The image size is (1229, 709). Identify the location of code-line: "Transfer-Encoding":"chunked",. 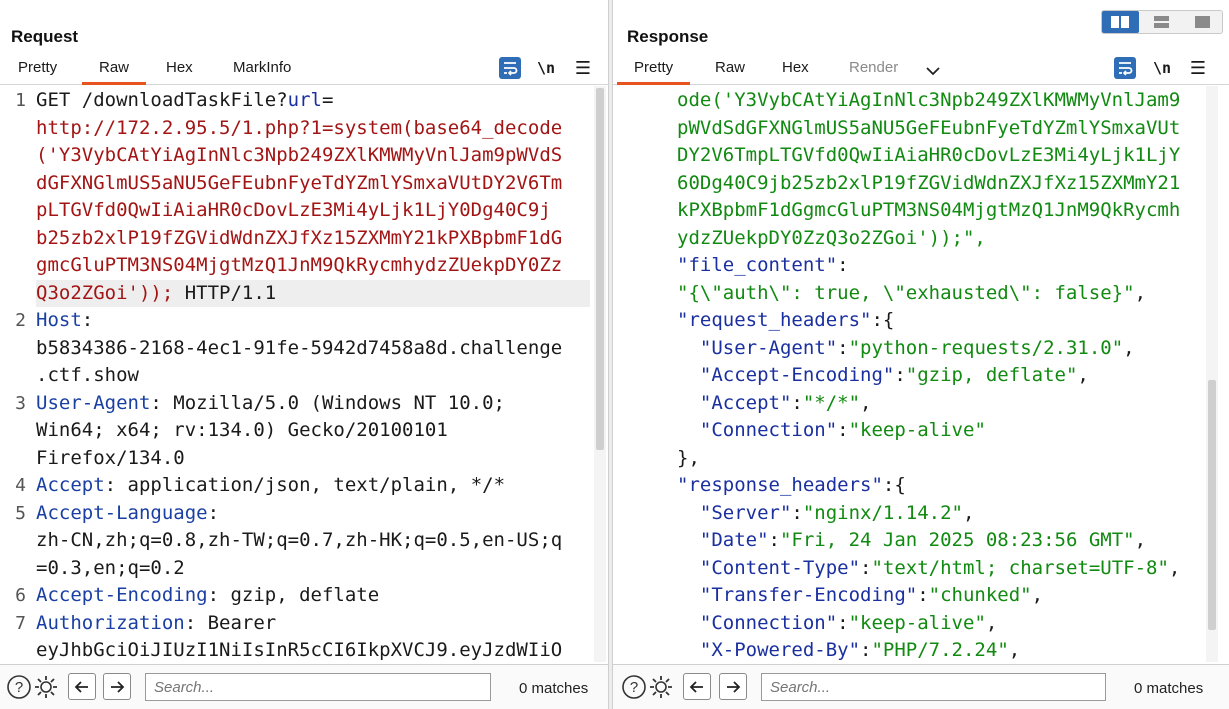
(944, 596).